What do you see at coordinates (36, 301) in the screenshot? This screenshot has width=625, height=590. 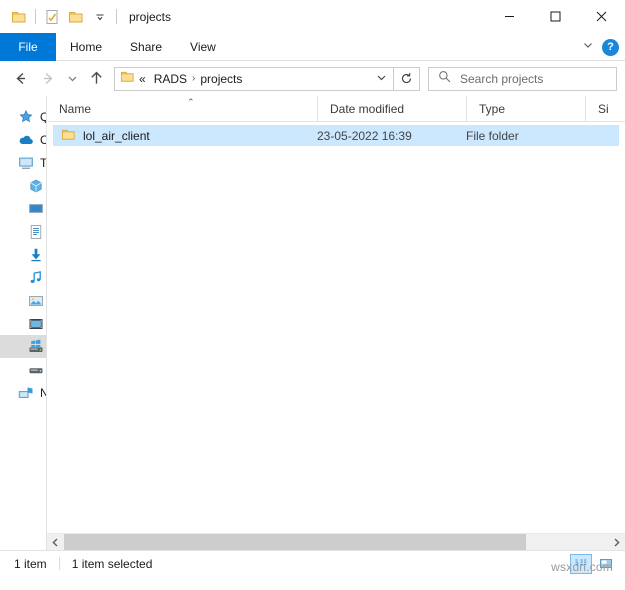 I see `pictures-icon` at bounding box center [36, 301].